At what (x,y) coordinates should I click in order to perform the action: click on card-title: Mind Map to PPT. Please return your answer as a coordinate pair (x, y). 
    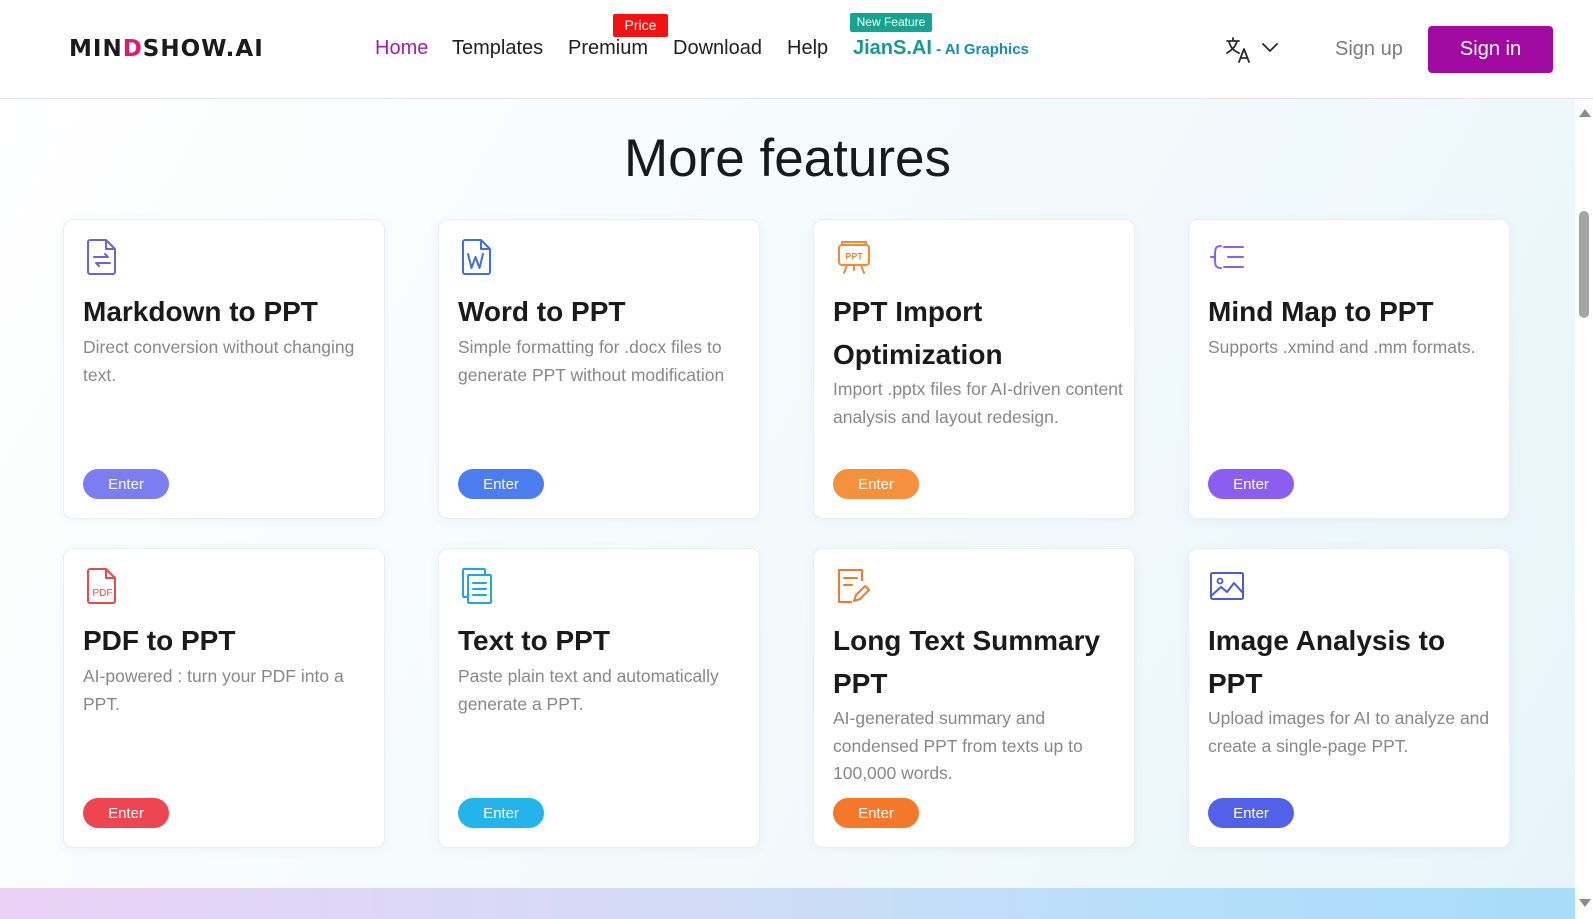
    Looking at the image, I should click on (1321, 311).